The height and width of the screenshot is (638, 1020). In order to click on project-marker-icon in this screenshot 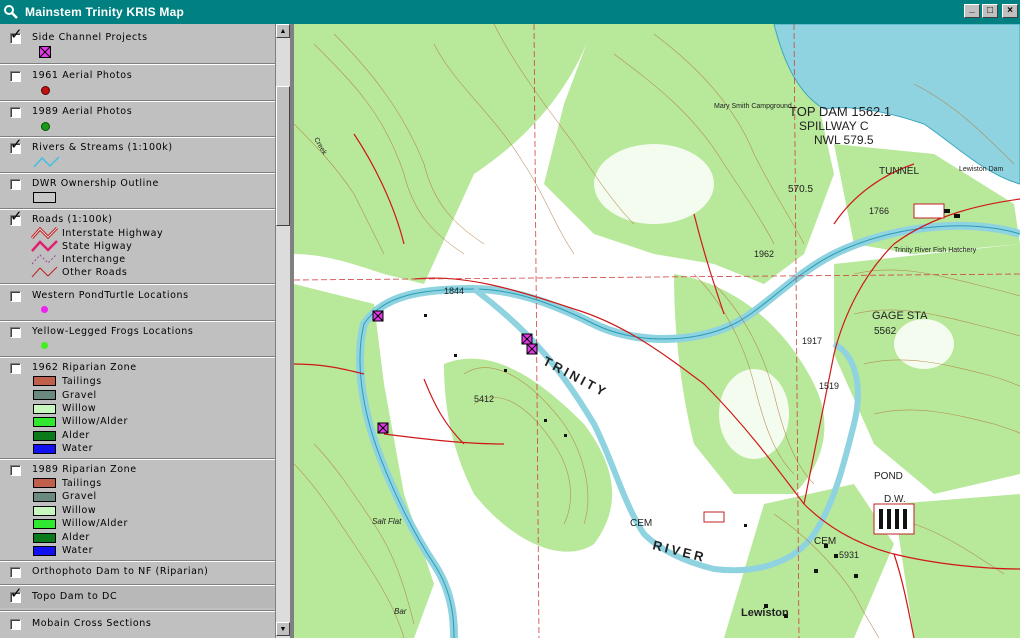, I will do `click(45, 52)`.